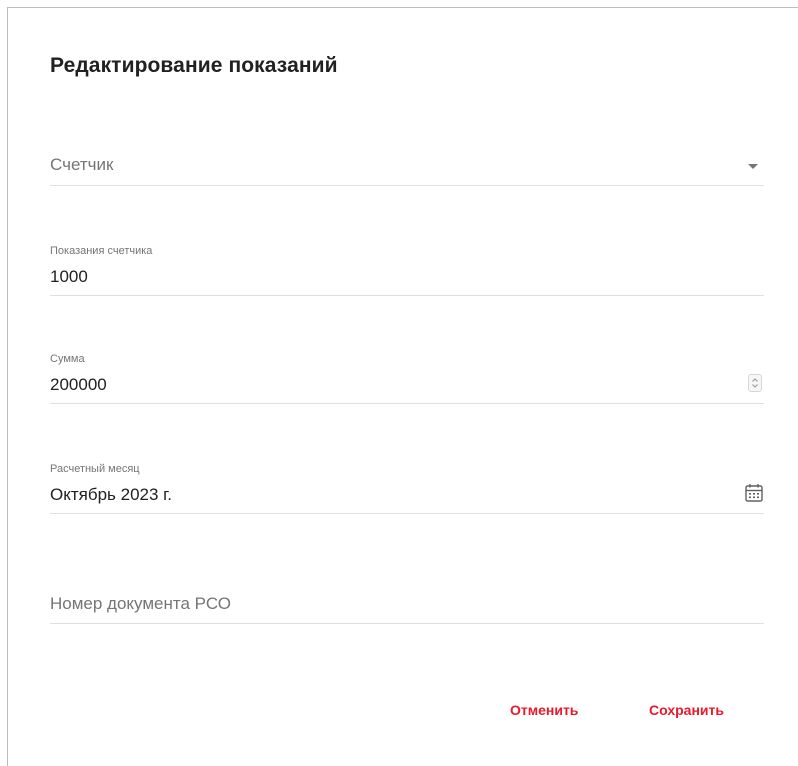 The width and height of the screenshot is (798, 766). Describe the element at coordinates (69, 277) in the screenshot. I see `meter-reading-value: 1000` at that location.